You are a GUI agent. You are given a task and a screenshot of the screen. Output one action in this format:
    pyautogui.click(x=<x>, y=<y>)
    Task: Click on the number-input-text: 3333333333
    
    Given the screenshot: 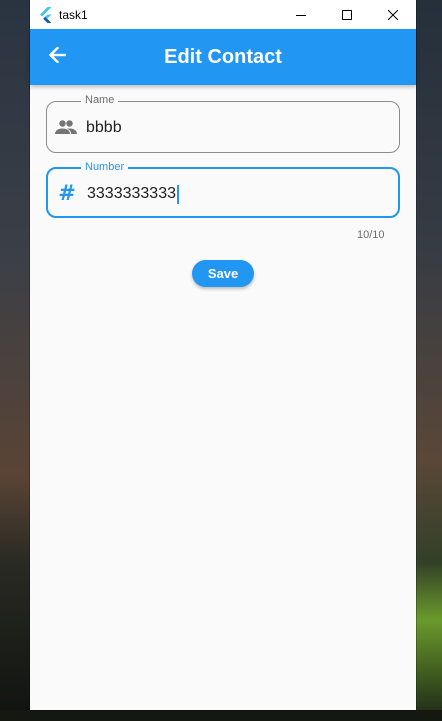 What is the action you would take?
    pyautogui.click(x=131, y=193)
    